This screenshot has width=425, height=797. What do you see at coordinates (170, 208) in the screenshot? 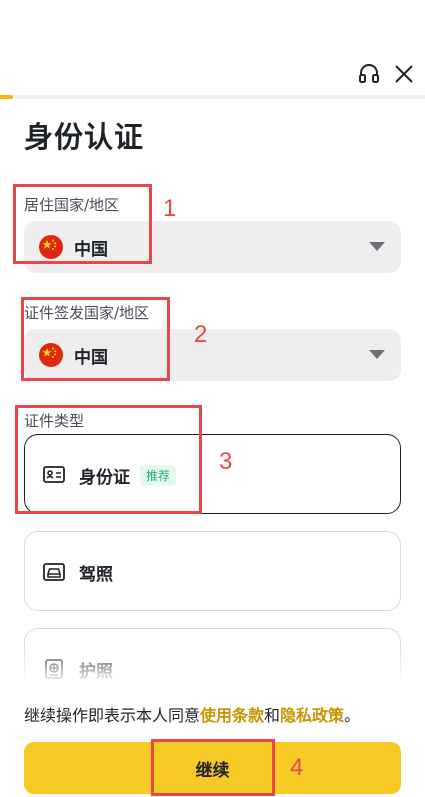
I see `annotation-number-1: 1` at bounding box center [170, 208].